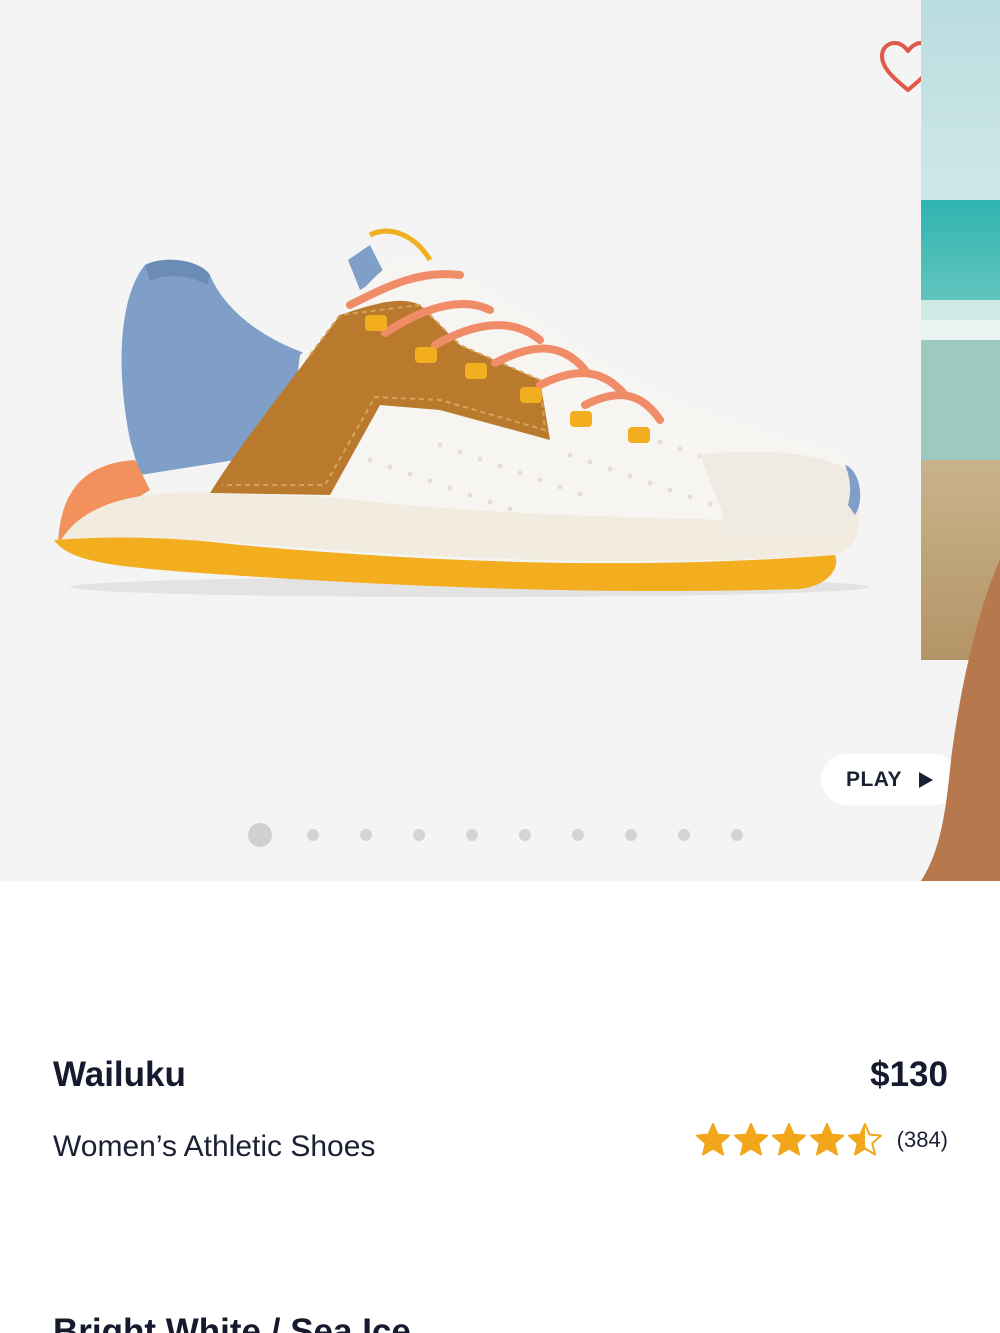  I want to click on gallery-slide-next-peek, so click(960, 440).